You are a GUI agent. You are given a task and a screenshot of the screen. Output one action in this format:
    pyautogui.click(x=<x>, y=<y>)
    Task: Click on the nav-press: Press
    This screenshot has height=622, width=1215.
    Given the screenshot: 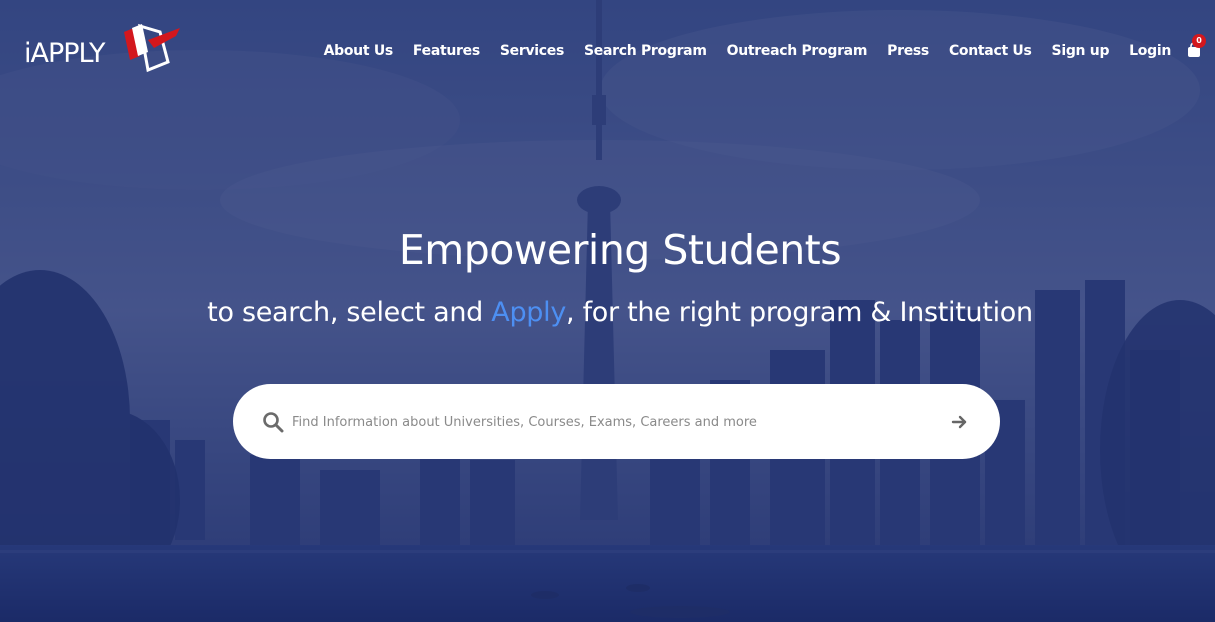 What is the action you would take?
    pyautogui.click(x=908, y=51)
    